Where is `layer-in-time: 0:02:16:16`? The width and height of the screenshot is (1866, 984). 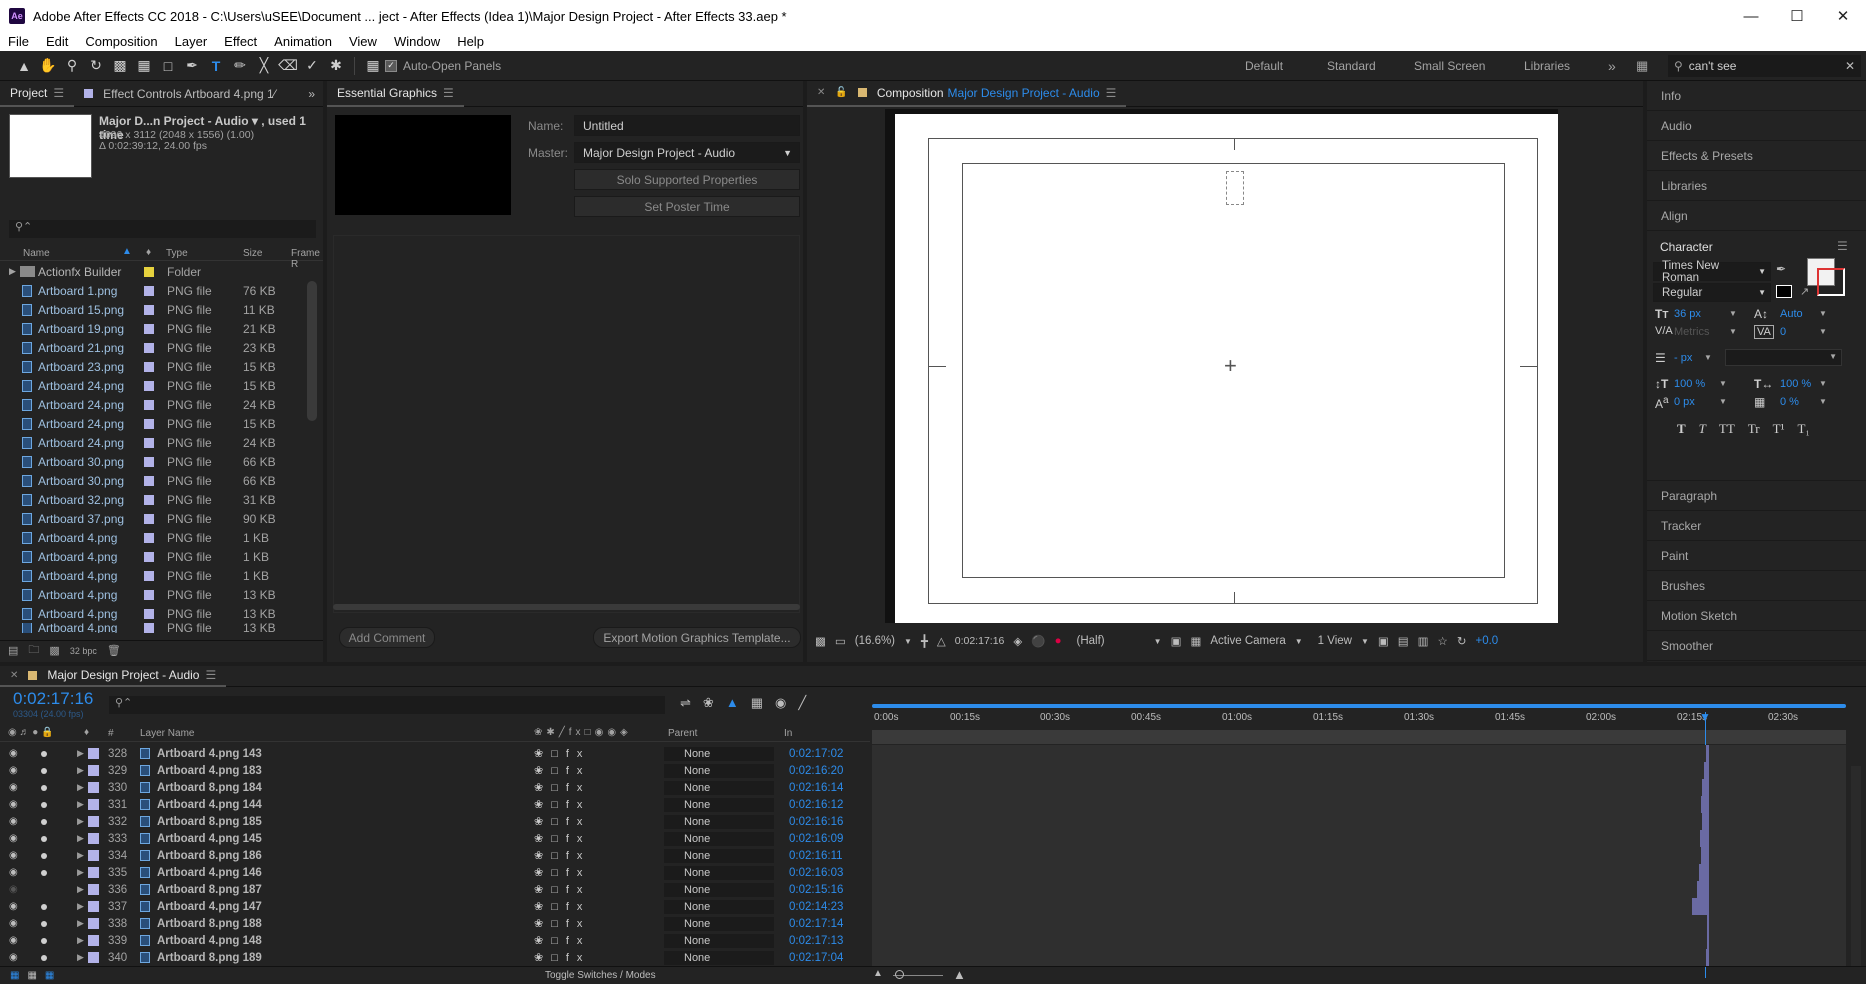 layer-in-time: 0:02:16:16 is located at coordinates (816, 822).